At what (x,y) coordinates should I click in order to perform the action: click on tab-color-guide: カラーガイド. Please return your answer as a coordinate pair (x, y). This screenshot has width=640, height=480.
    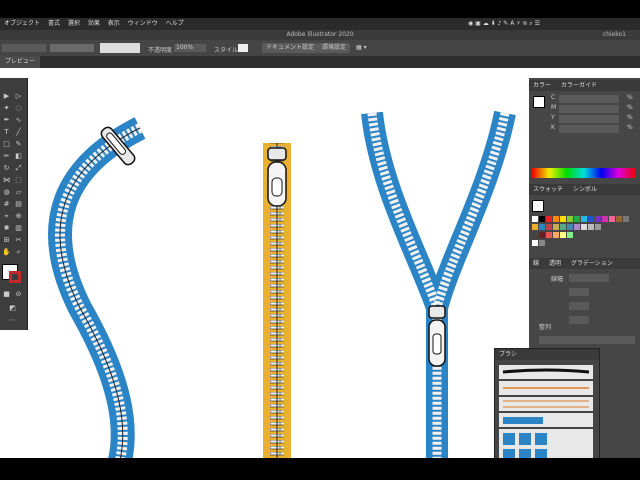
    Looking at the image, I should click on (579, 85).